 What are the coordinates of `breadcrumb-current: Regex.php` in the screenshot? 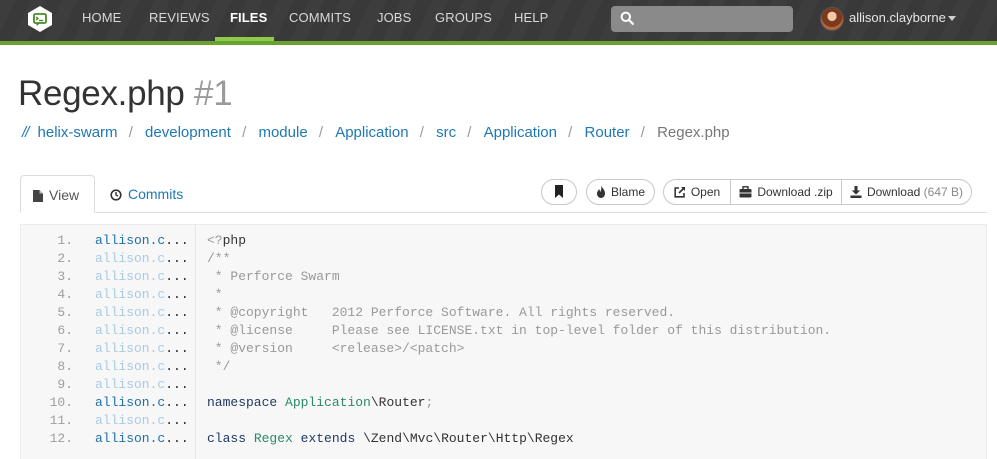 It's located at (693, 132).